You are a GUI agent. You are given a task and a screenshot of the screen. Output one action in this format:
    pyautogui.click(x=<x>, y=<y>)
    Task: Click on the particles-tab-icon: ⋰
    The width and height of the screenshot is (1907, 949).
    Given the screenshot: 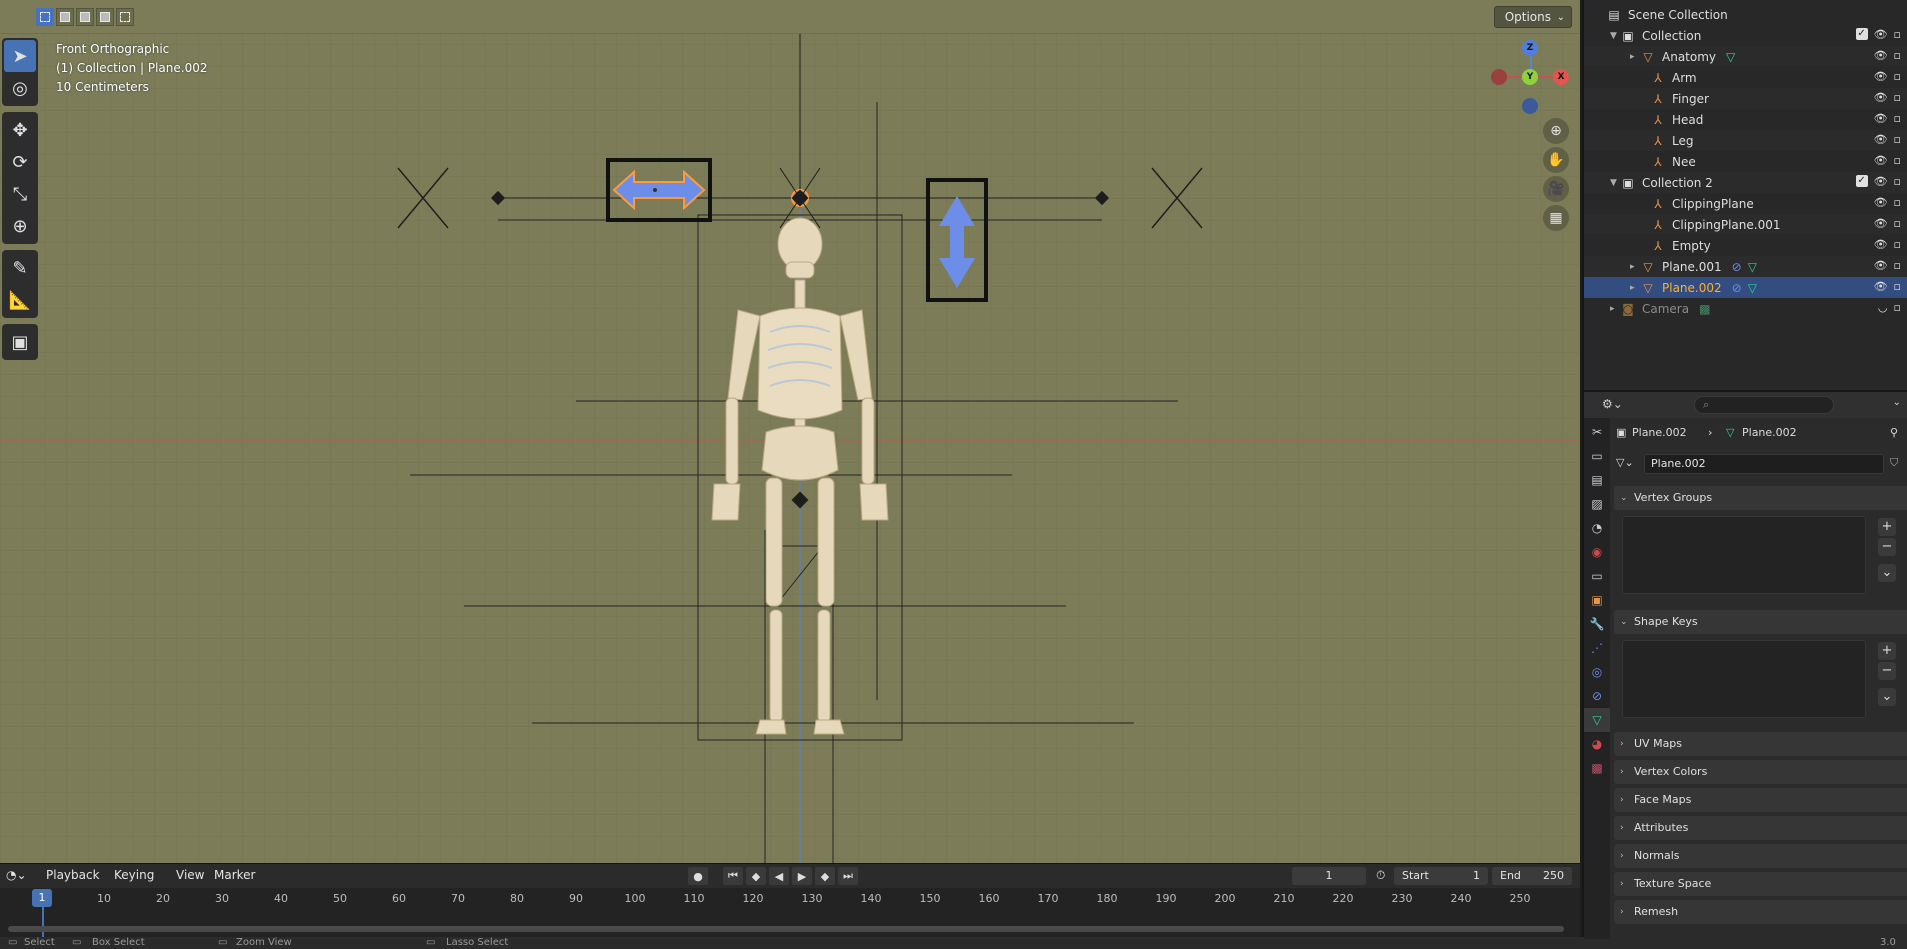 What is the action you would take?
    pyautogui.click(x=1597, y=648)
    